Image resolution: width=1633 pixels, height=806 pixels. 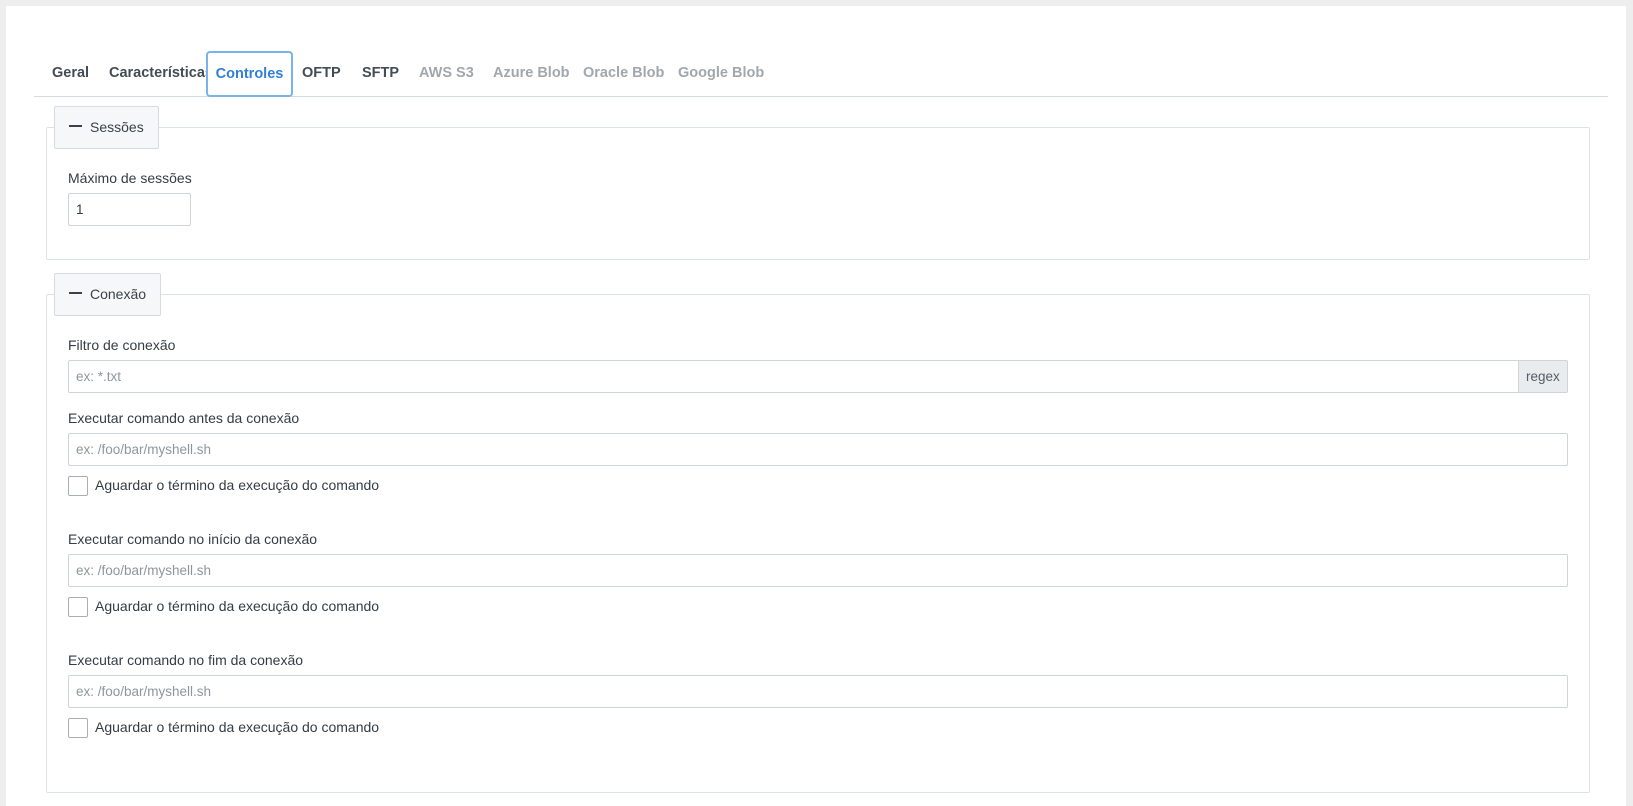 I want to click on sessions-collapse-button: Sessões, so click(x=106, y=127).